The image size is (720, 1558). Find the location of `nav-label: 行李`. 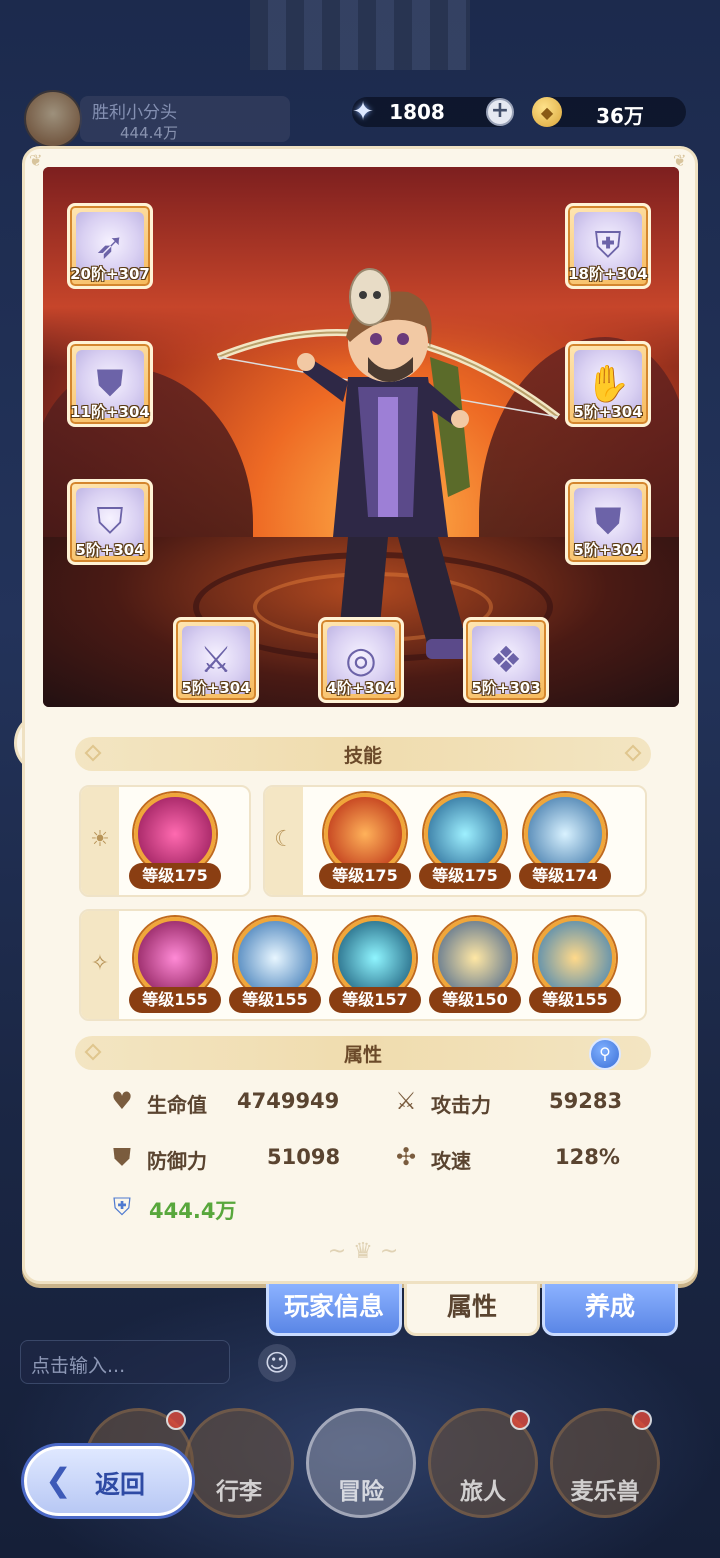

nav-label: 行李 is located at coordinates (239, 1492).